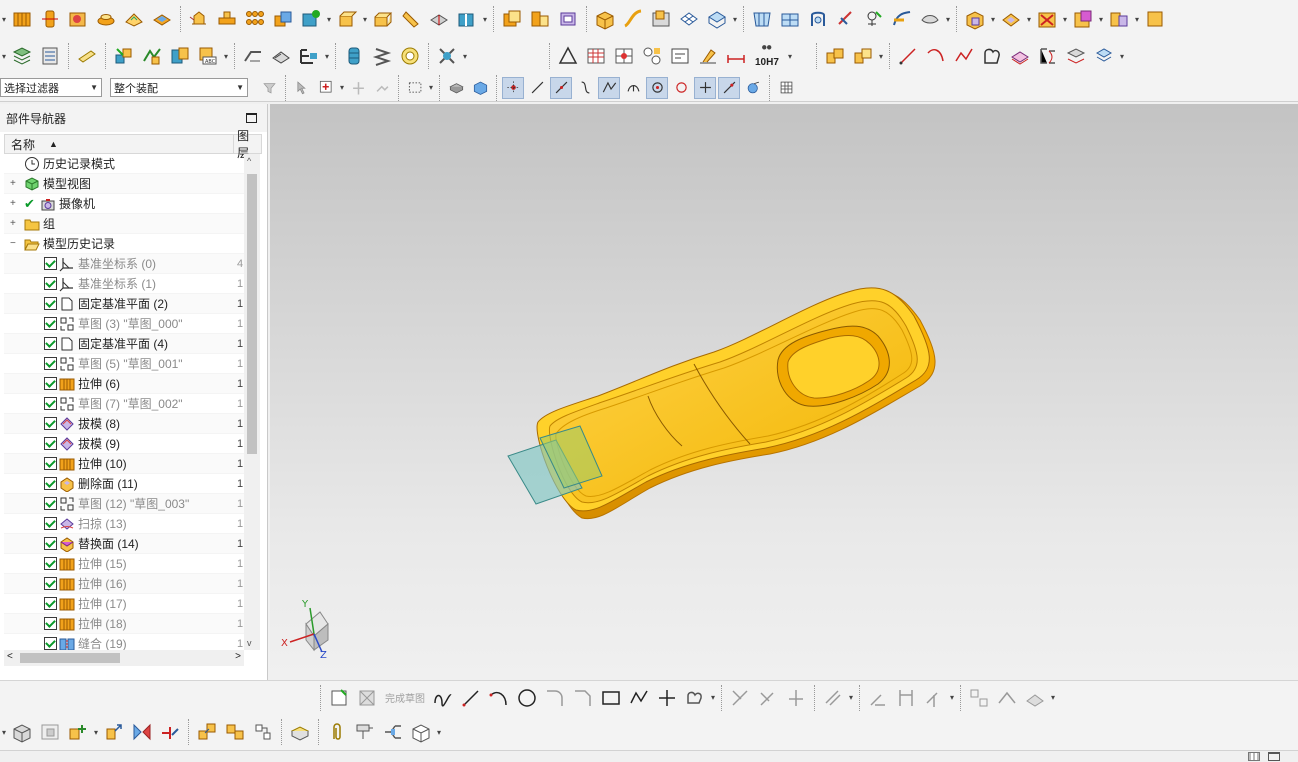 This screenshot has height=762, width=1298. What do you see at coordinates (124, 624) in the screenshot?
I see `tree-row: 拉伸 (18) 1` at bounding box center [124, 624].